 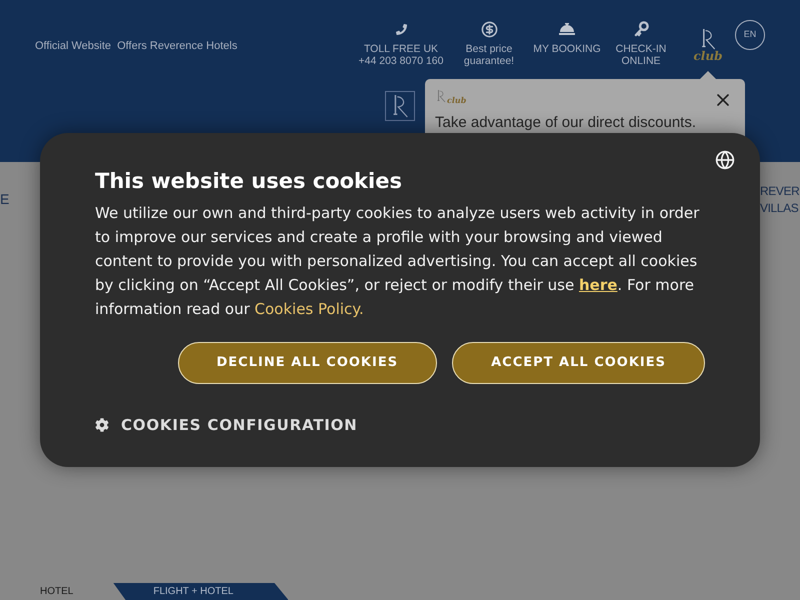 What do you see at coordinates (598, 285) in the screenshot?
I see `here-link: here` at bounding box center [598, 285].